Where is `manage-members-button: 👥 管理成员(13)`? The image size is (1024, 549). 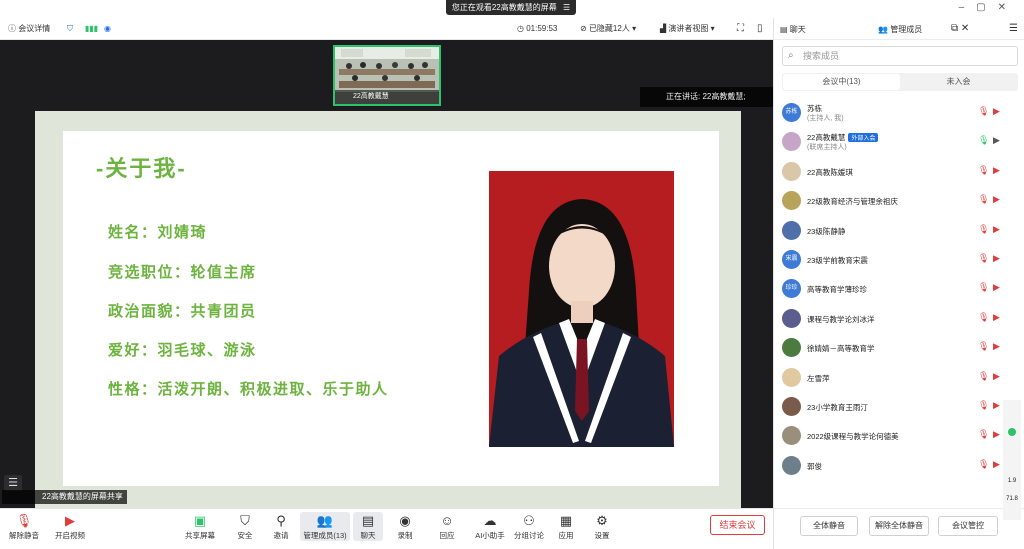
manage-members-button: 👥 管理成员(13) is located at coordinates (325, 526).